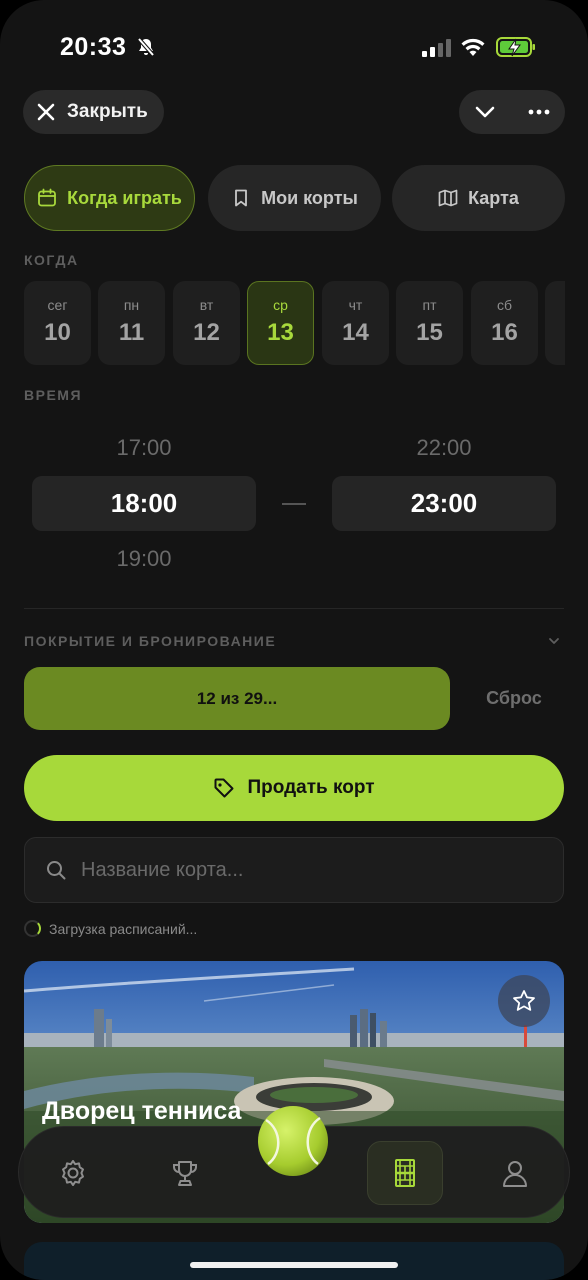  Describe the element at coordinates (355, 305) in the screenshot. I see `day-name: чт` at that location.